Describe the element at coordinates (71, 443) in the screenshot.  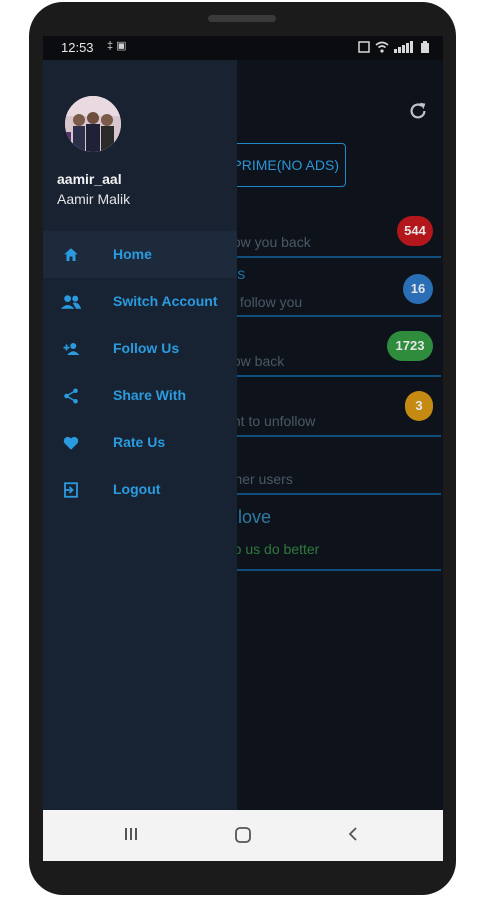
I see `heart-icon` at that location.